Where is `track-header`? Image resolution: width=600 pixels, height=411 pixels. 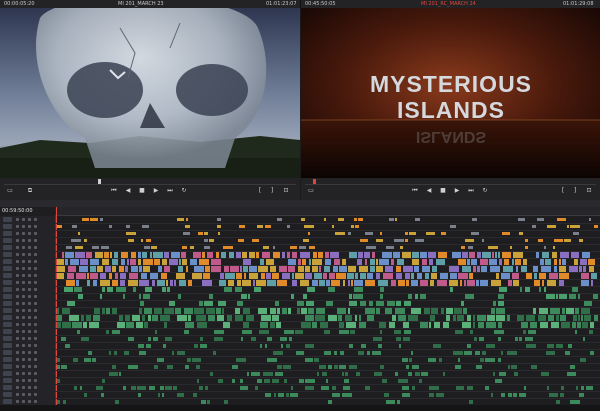 track-header is located at coordinates (27, 387).